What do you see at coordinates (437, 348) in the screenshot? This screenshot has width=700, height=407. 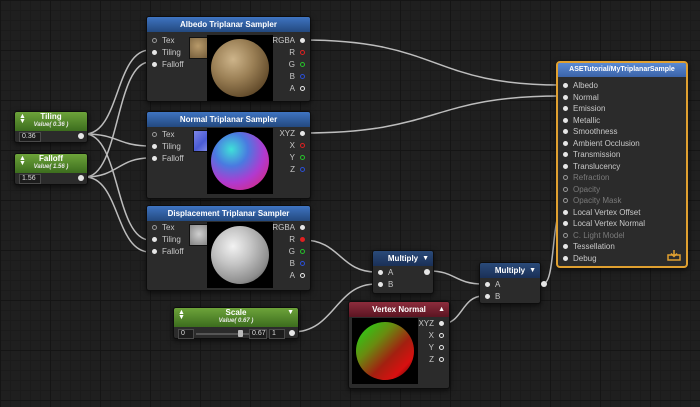 I see `vertex-normal-output-y: Y` at bounding box center [437, 348].